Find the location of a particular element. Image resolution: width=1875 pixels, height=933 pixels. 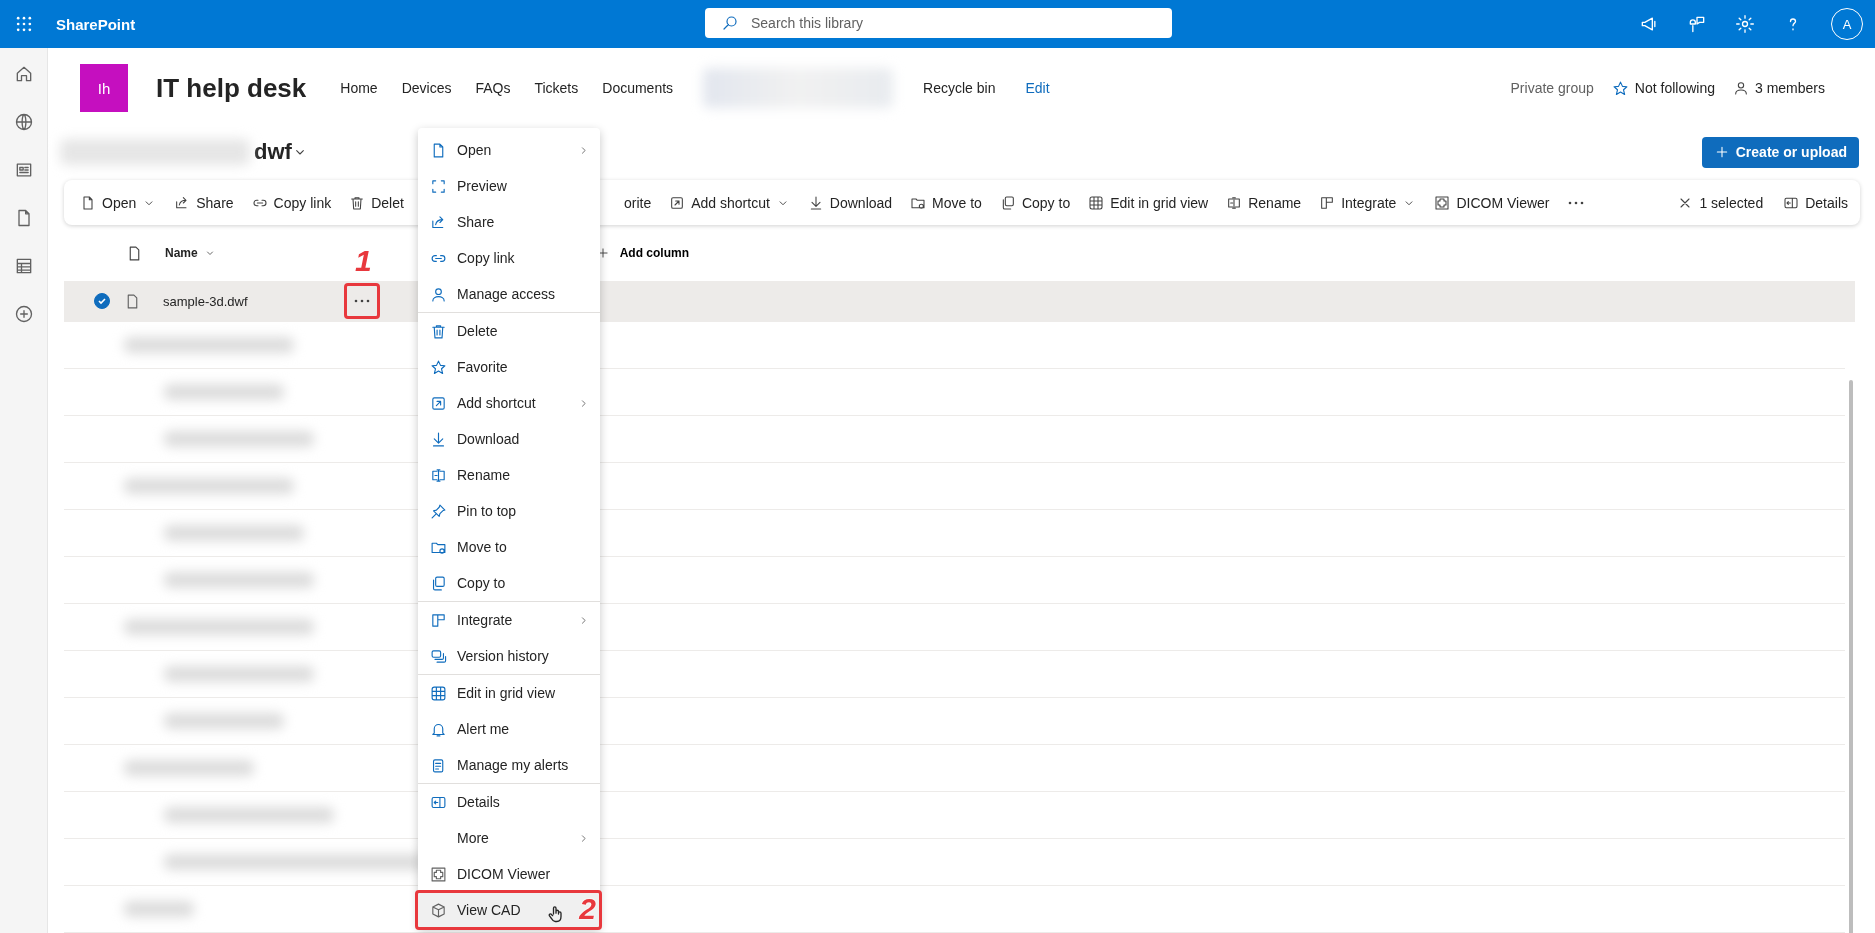

toolbar-button: Add shortcut is located at coordinates (729, 202).